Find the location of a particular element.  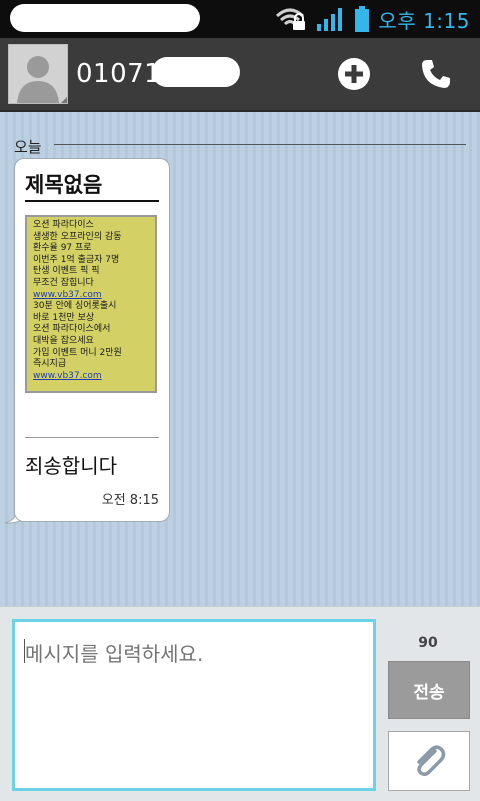

plus-circle-icon is located at coordinates (354, 74).